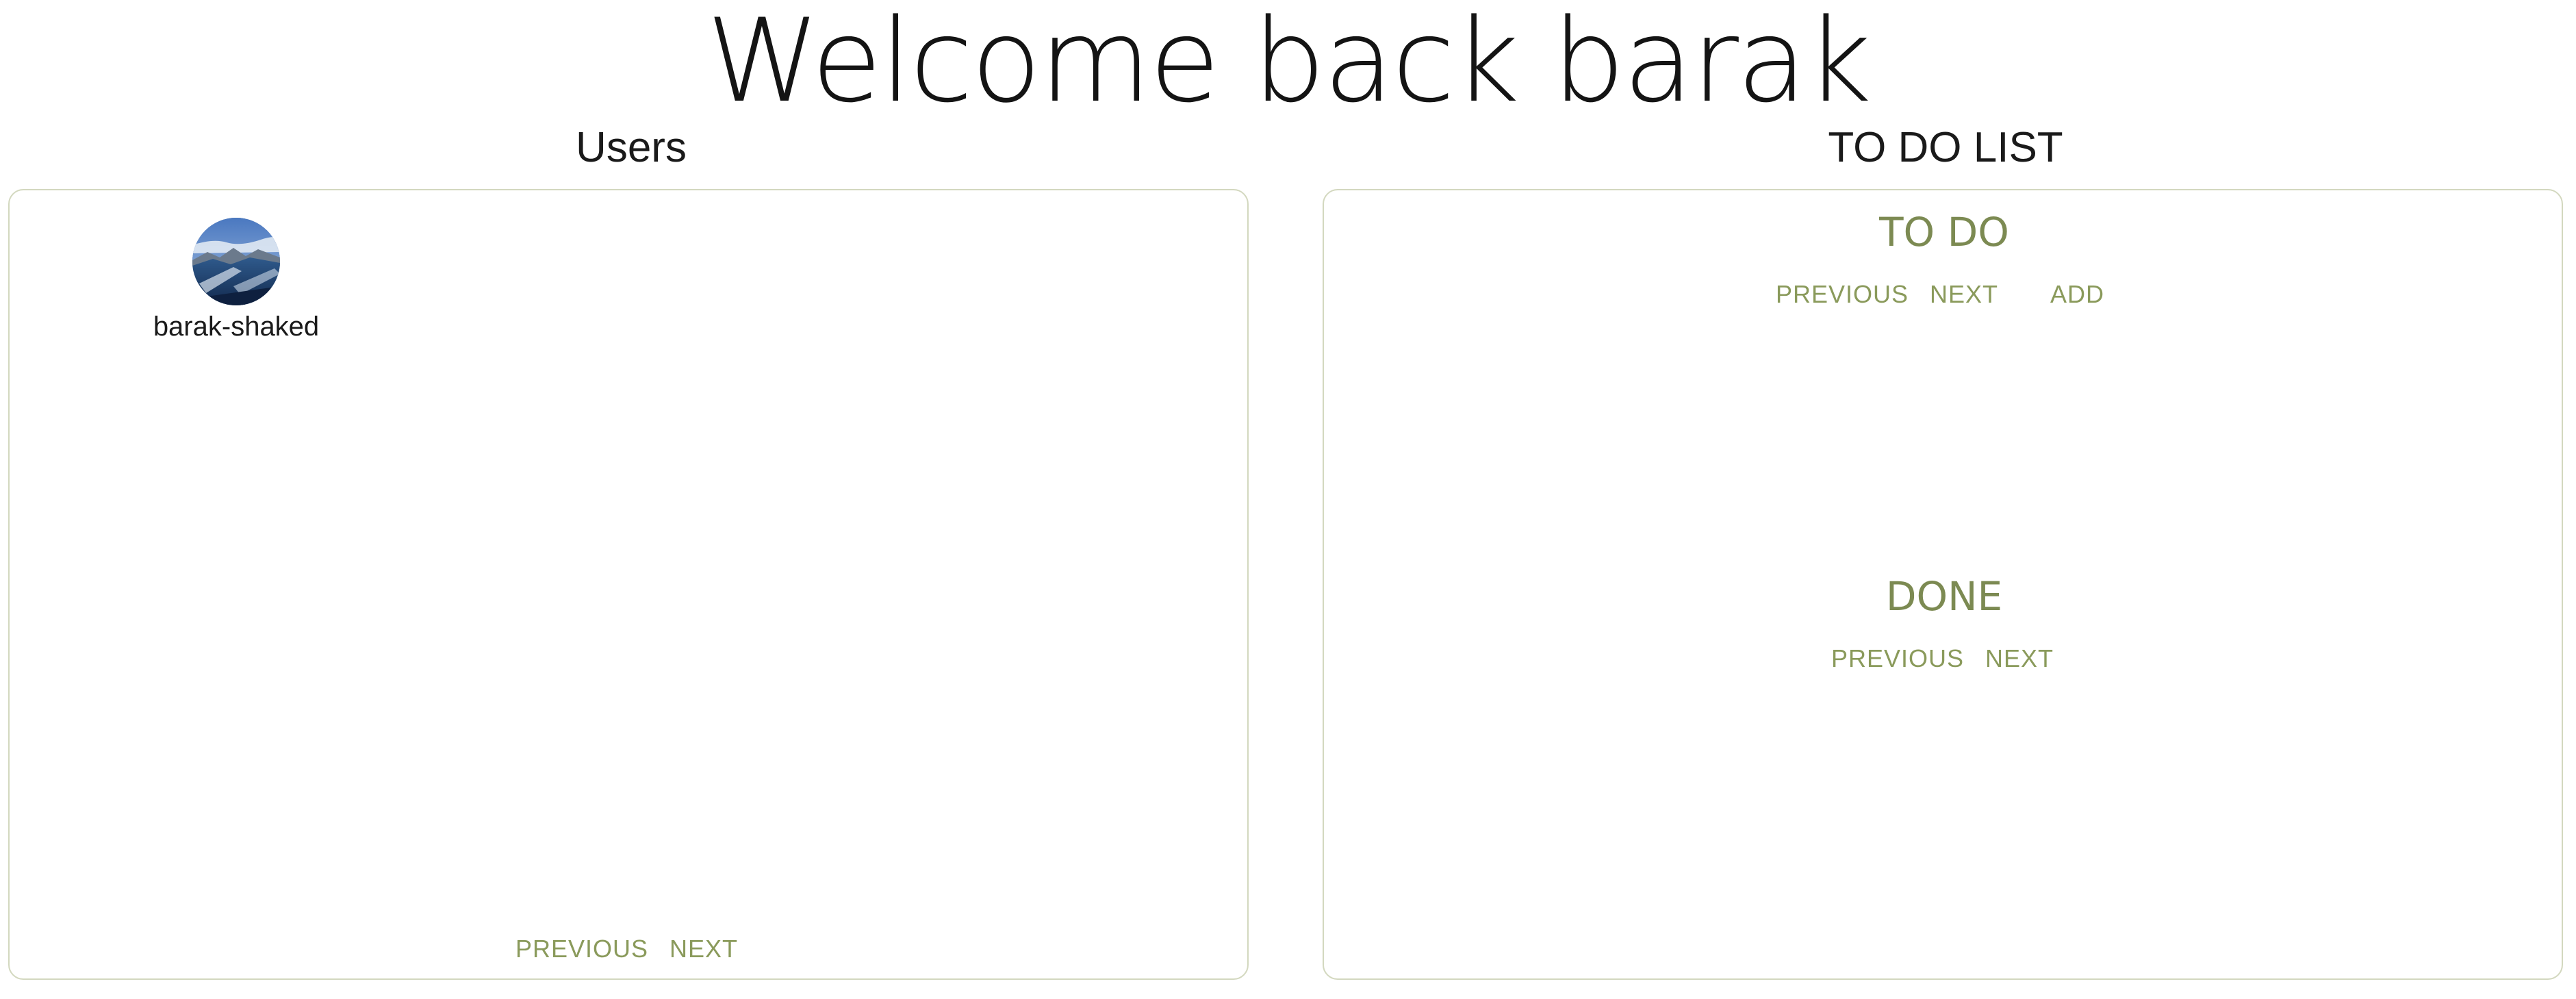 This screenshot has width=2576, height=999. What do you see at coordinates (2019, 659) in the screenshot?
I see `done-next-button: NEXT` at bounding box center [2019, 659].